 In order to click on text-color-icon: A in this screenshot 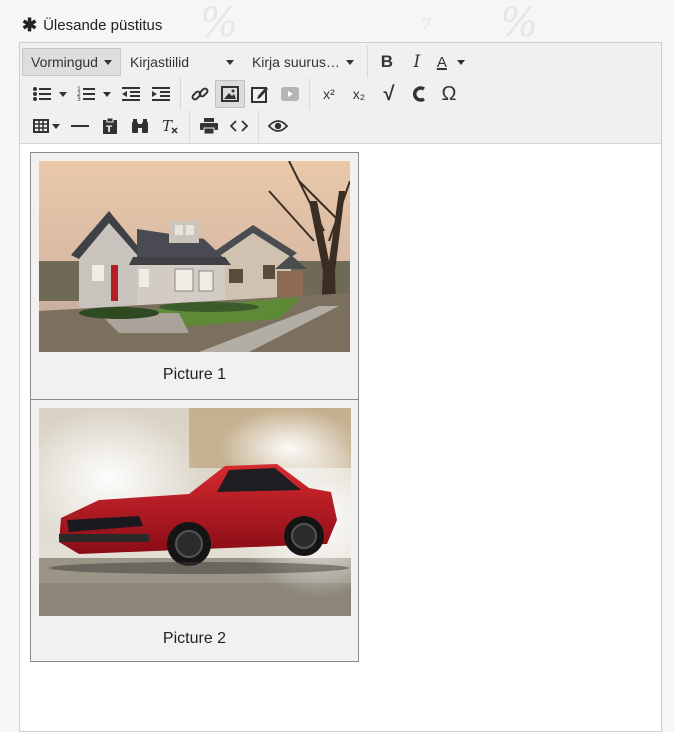, I will do `click(441, 62)`.